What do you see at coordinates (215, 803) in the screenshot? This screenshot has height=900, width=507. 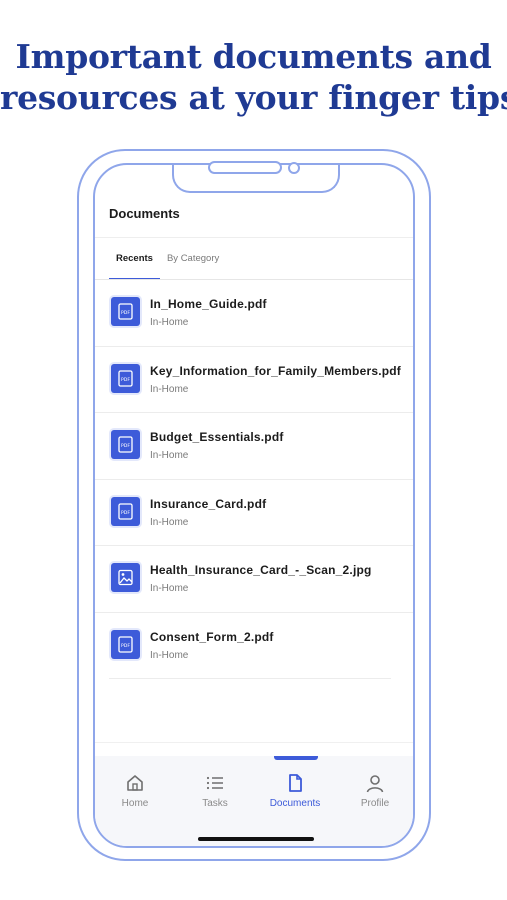 I see `nav-tasks-label: Tasks` at bounding box center [215, 803].